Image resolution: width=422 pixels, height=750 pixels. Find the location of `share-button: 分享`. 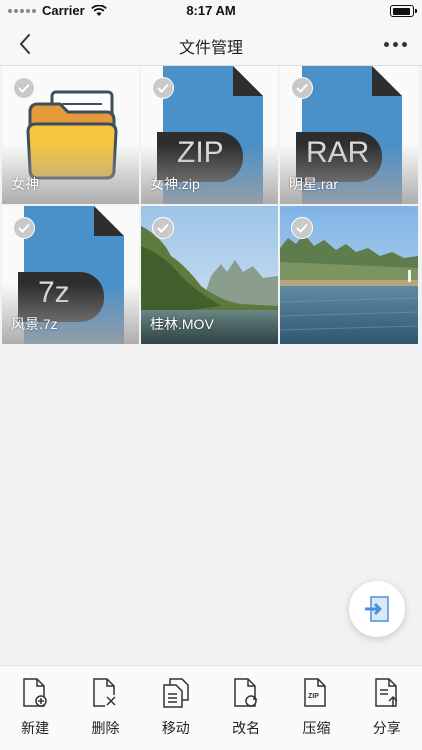

share-button: 分享 is located at coordinates (387, 708).